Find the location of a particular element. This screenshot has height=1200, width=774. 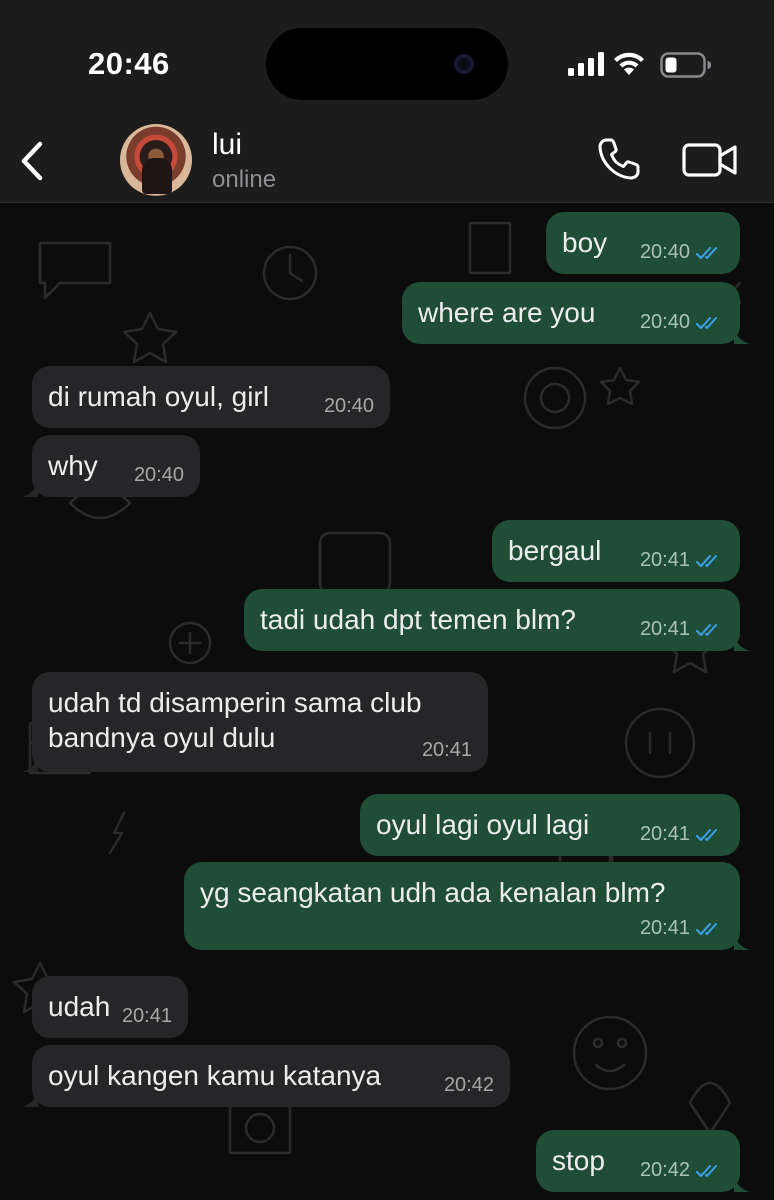

message-text: boy is located at coordinates (585, 242).